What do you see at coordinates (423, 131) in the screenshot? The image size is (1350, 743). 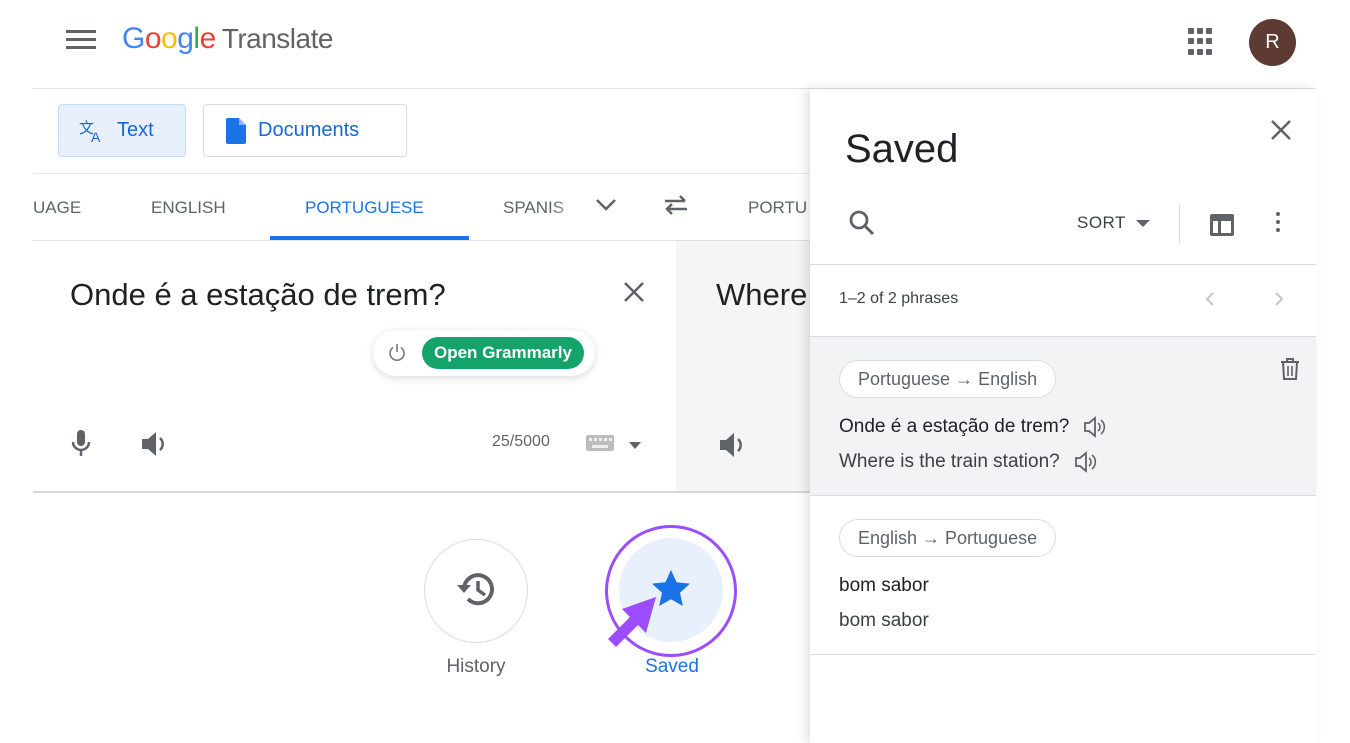 I see `mode-bar: 文A Text Documents` at bounding box center [423, 131].